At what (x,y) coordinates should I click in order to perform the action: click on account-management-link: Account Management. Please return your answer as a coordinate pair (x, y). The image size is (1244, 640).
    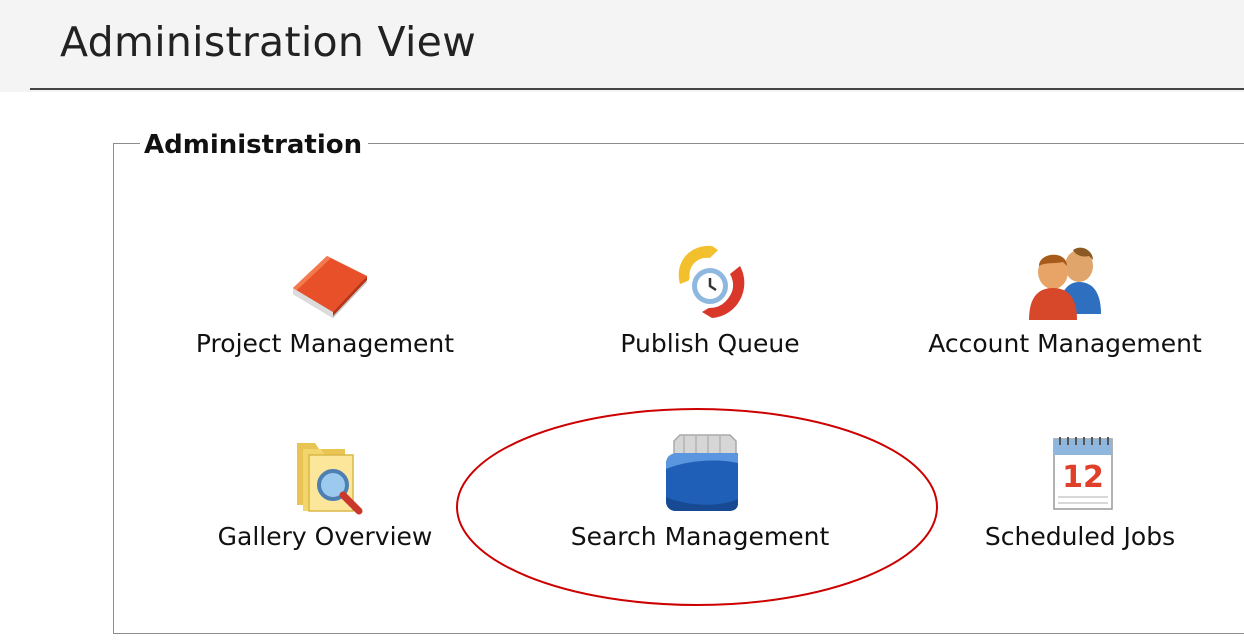
    Looking at the image, I should click on (1065, 295).